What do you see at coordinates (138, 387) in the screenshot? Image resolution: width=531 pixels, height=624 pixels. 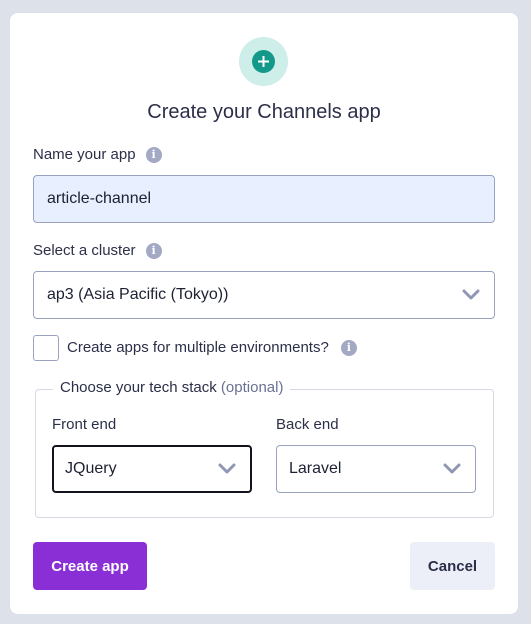 I see `tech-stack-legend-text: Choose your tech stack` at bounding box center [138, 387].